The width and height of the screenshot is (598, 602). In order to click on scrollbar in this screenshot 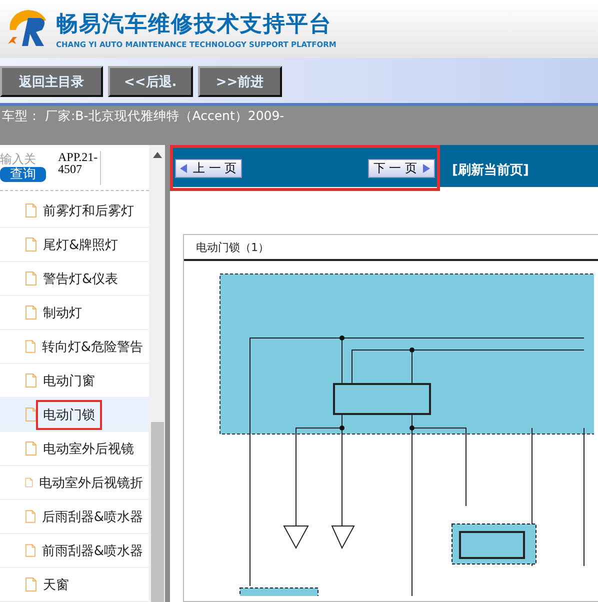, I will do `click(157, 373)`.